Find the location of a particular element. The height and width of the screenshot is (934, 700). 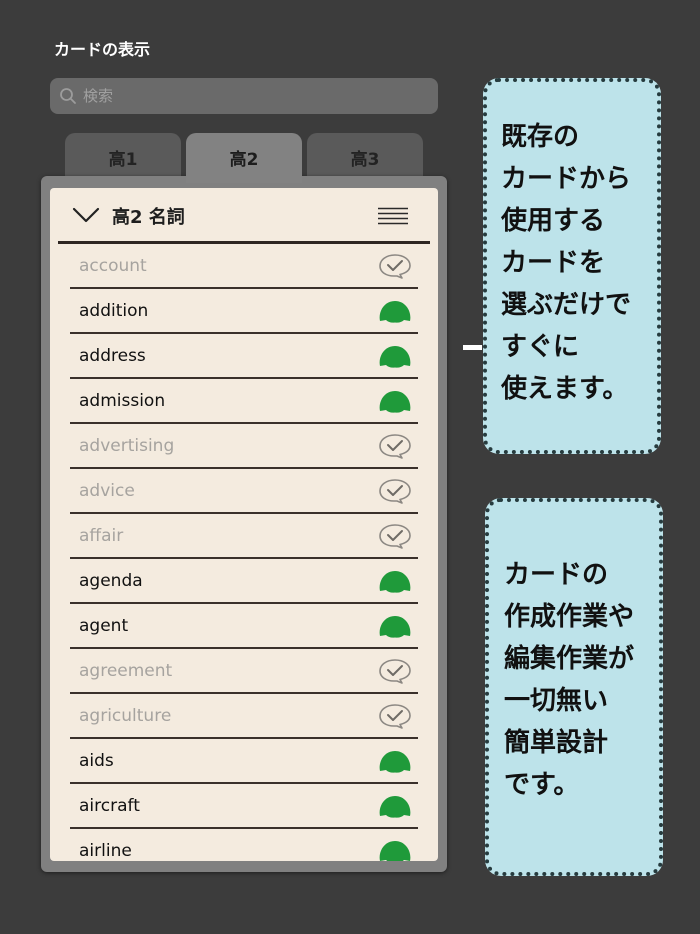

tab-label: 高2 is located at coordinates (244, 160).